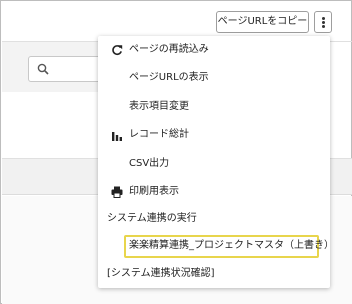 This screenshot has width=352, height=304. Describe the element at coordinates (149, 163) in the screenshot. I see `menu-item-label: CSV出力` at that location.